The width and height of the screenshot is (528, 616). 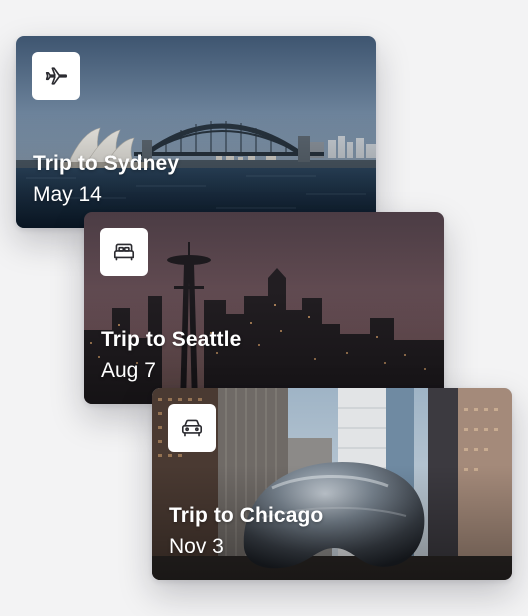 What do you see at coordinates (171, 339) in the screenshot?
I see `trip-title: Trip to Seattle` at bounding box center [171, 339].